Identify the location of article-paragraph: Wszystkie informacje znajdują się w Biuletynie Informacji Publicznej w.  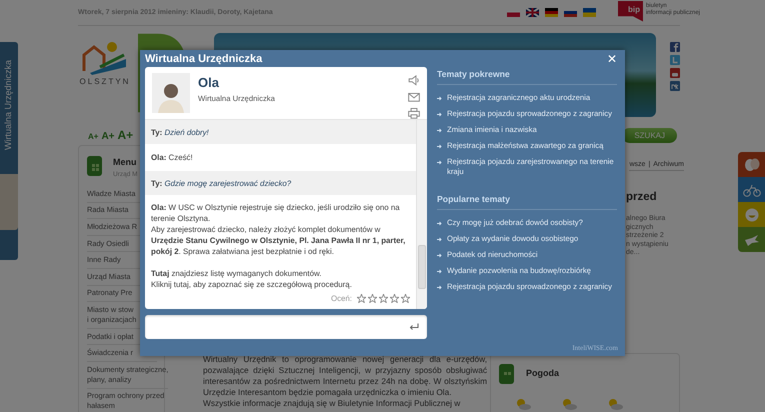
(332, 403).